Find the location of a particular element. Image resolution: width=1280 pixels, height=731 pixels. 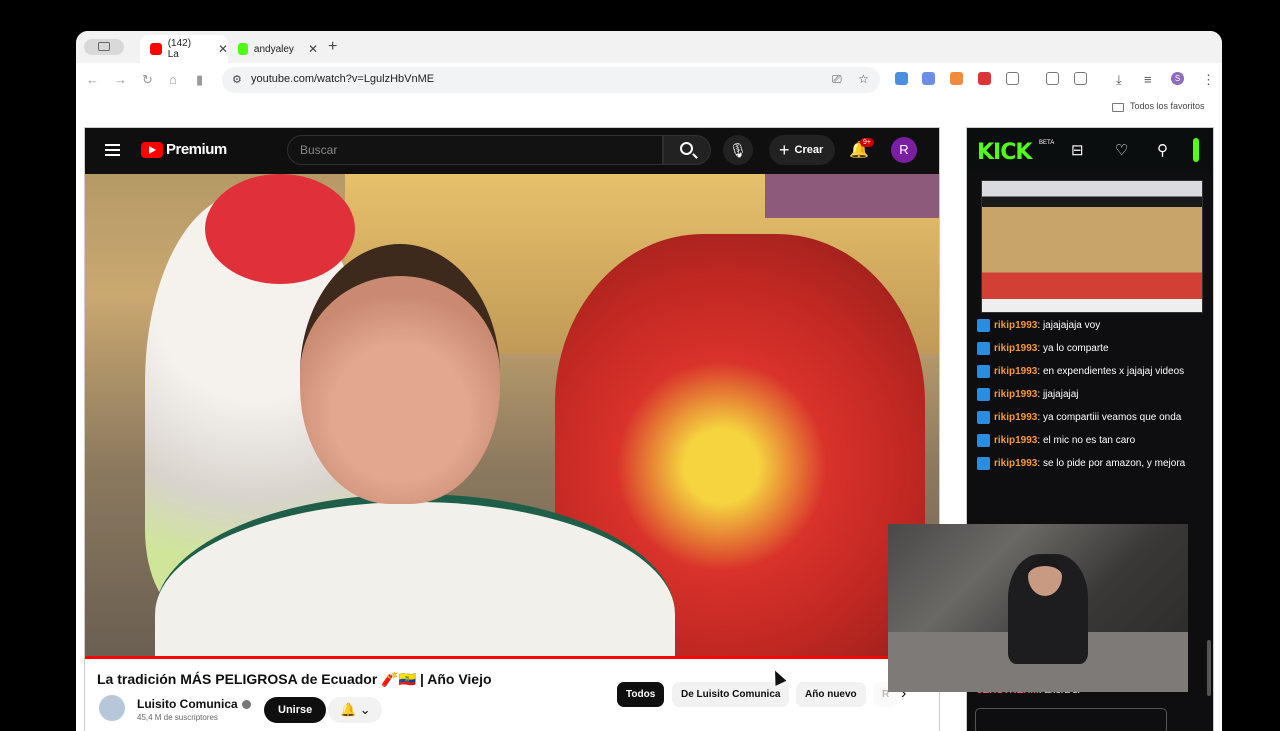

chat-message: rikip1993: ya compartiii veamos que onda is located at coordinates (1091, 417).